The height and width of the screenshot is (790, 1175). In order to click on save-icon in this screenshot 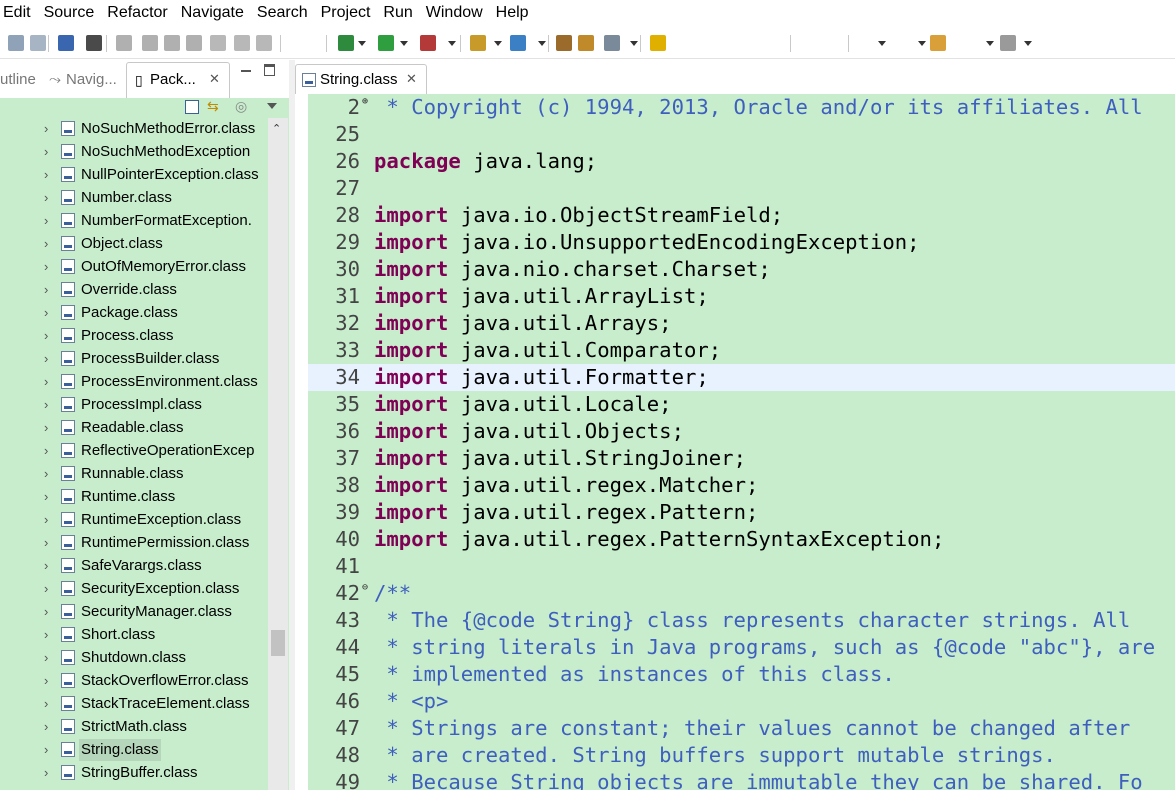, I will do `click(16, 43)`.